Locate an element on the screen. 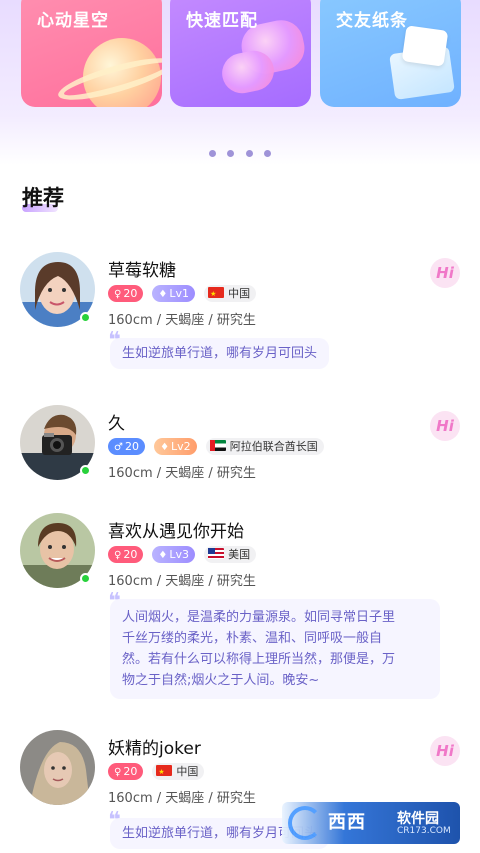 This screenshot has width=480, height=853. bio-line: 物之于自然;烟火之于人间。晚安~ is located at coordinates (221, 680).